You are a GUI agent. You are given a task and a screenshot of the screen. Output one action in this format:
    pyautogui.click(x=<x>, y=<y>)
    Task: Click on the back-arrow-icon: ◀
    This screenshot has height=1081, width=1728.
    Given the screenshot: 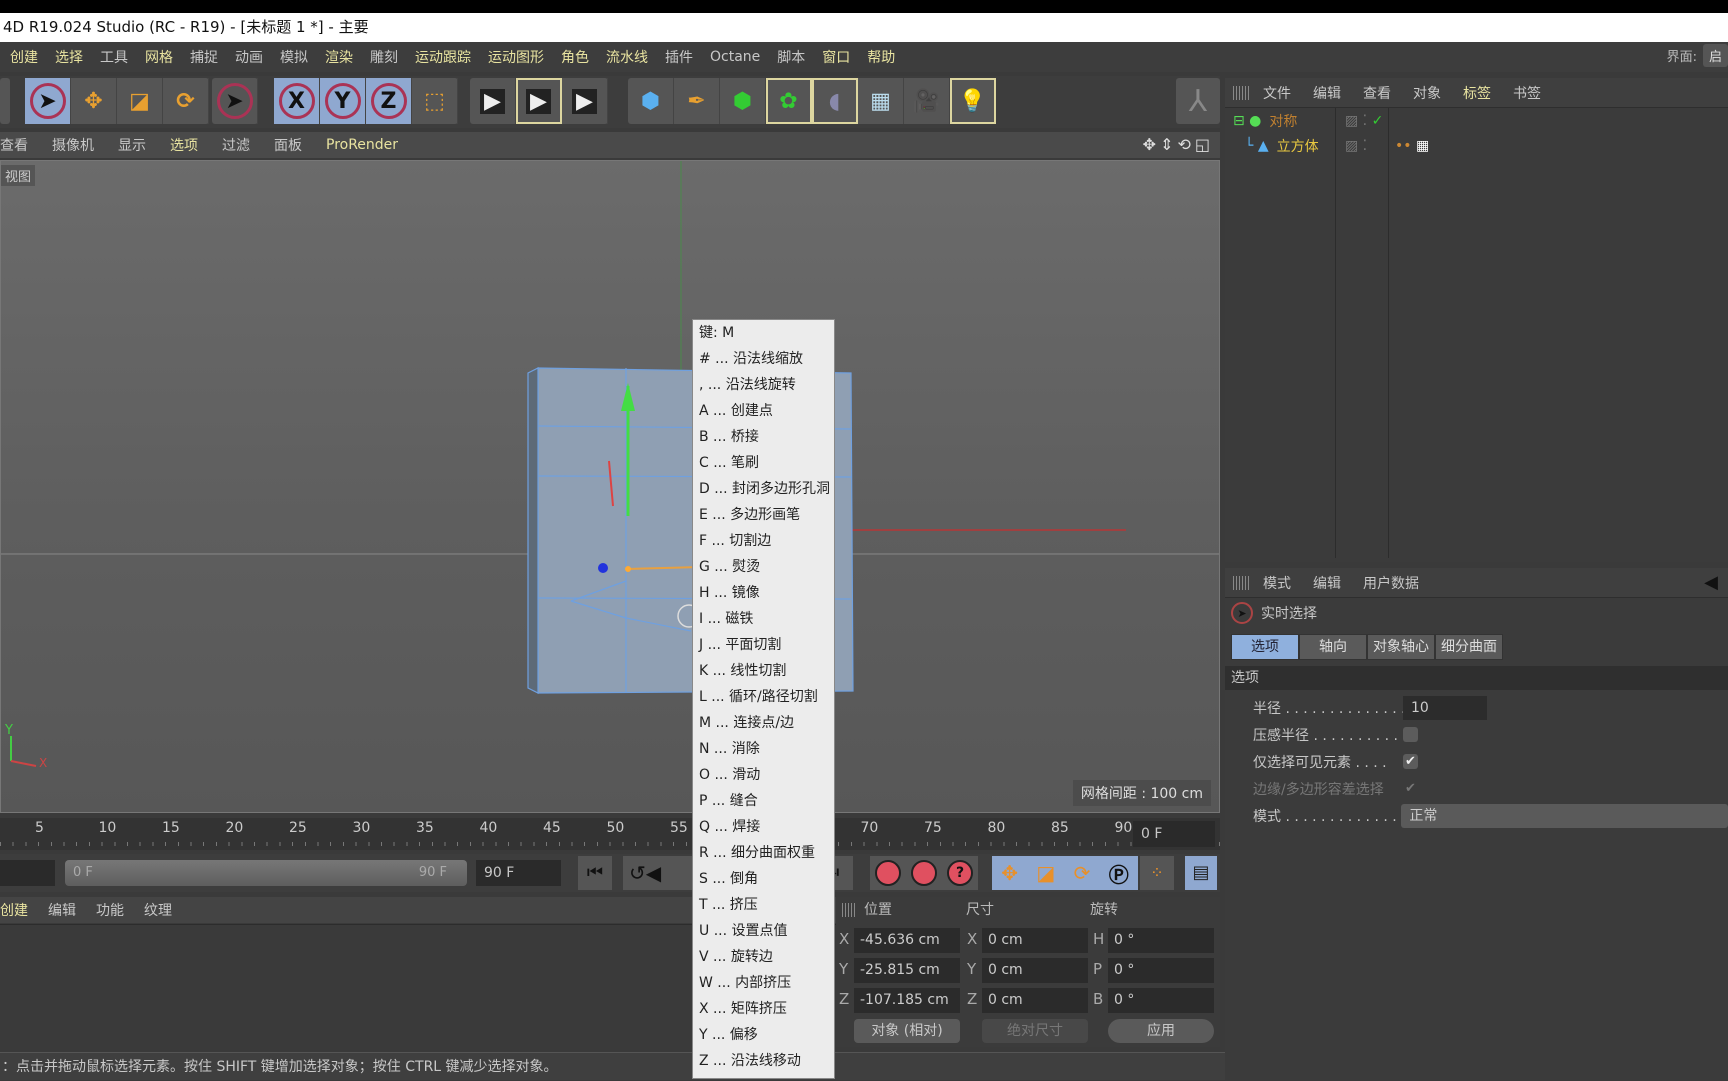 What is the action you would take?
    pyautogui.click(x=1711, y=582)
    